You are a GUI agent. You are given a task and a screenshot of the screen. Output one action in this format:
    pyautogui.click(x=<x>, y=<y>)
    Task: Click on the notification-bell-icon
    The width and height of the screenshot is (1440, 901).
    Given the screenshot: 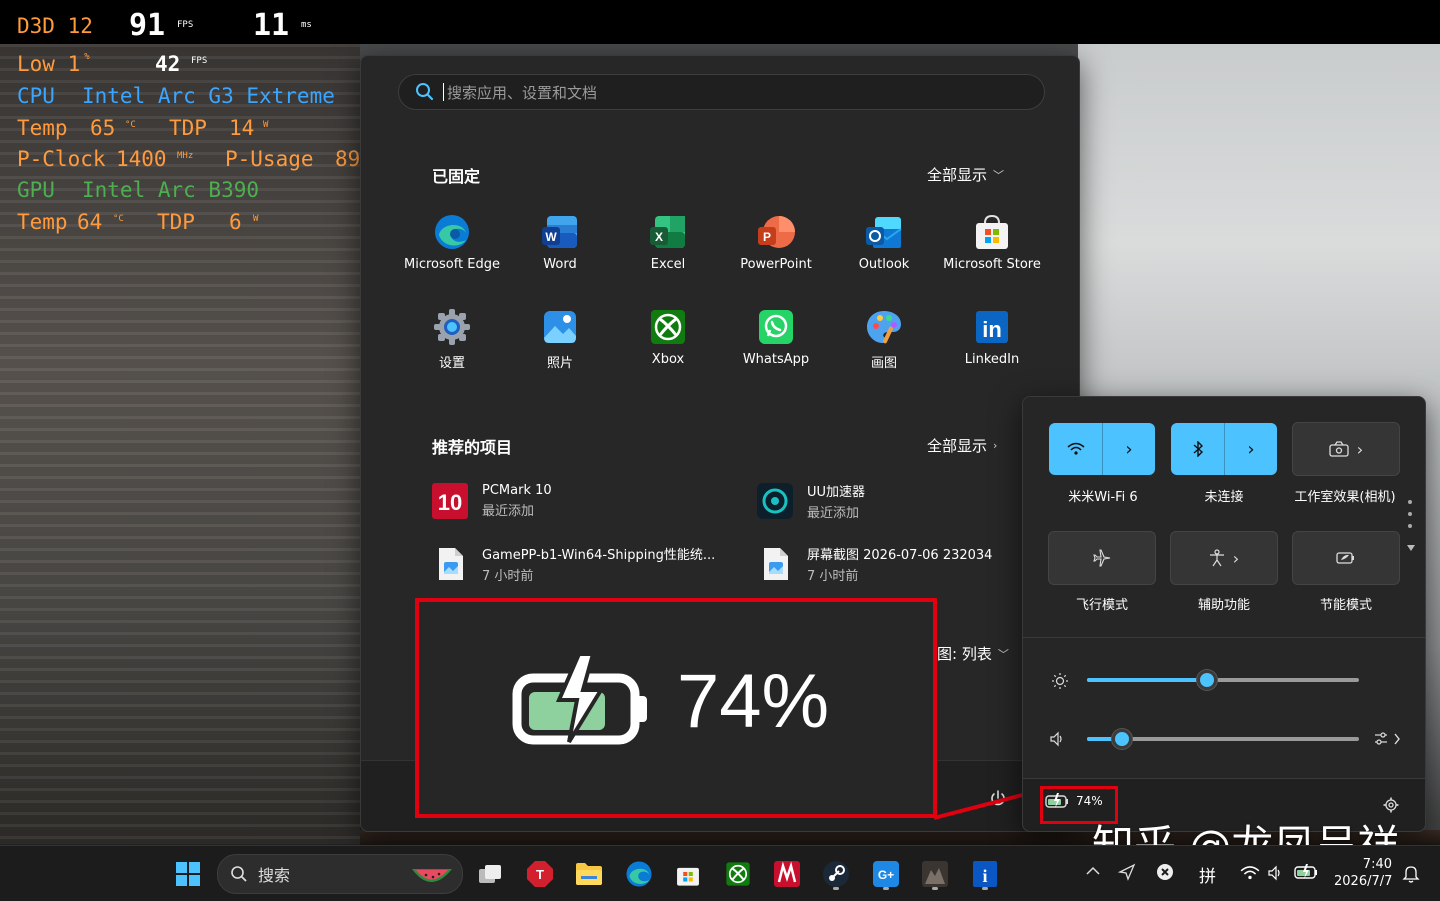 What is the action you would take?
    pyautogui.click(x=1411, y=874)
    